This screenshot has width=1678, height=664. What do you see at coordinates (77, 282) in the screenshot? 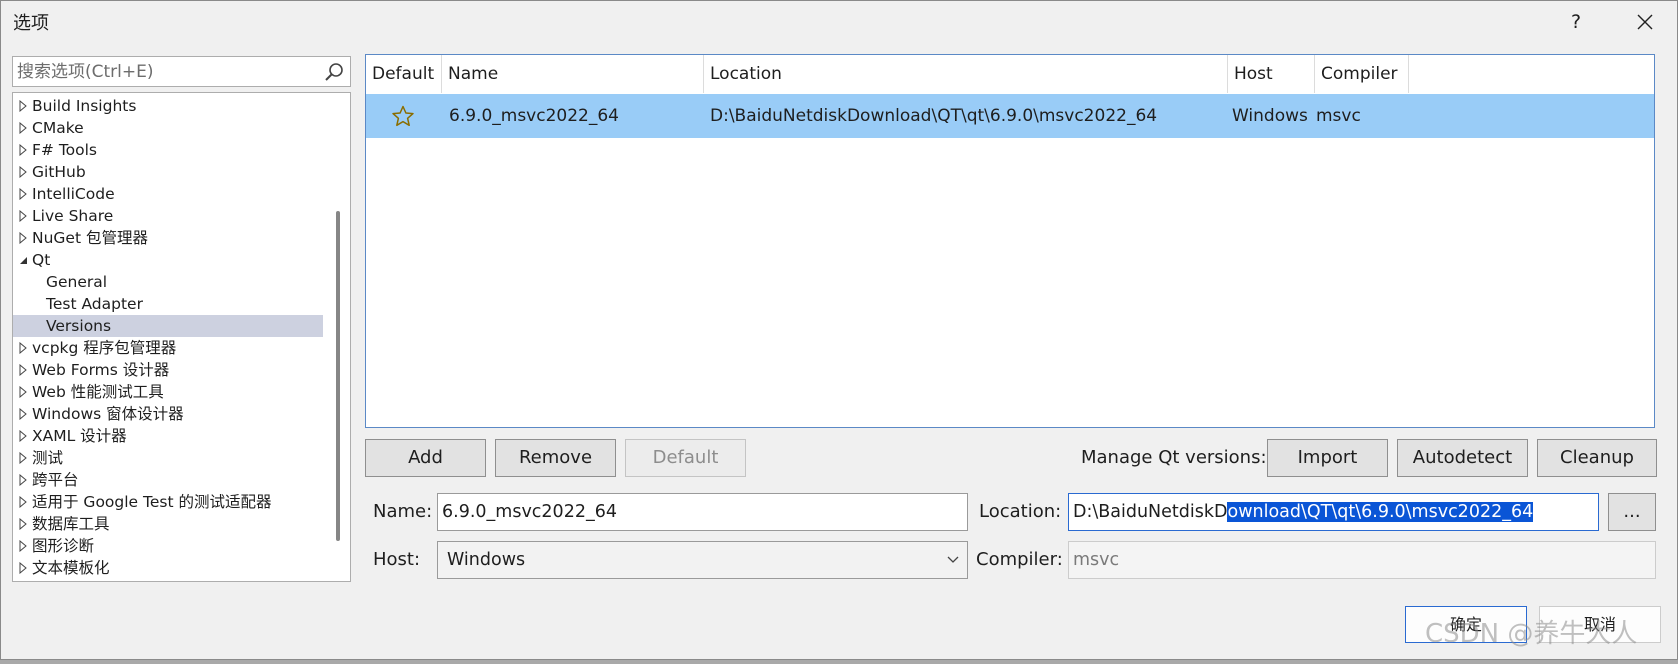
I see `tree-item-label: General` at bounding box center [77, 282].